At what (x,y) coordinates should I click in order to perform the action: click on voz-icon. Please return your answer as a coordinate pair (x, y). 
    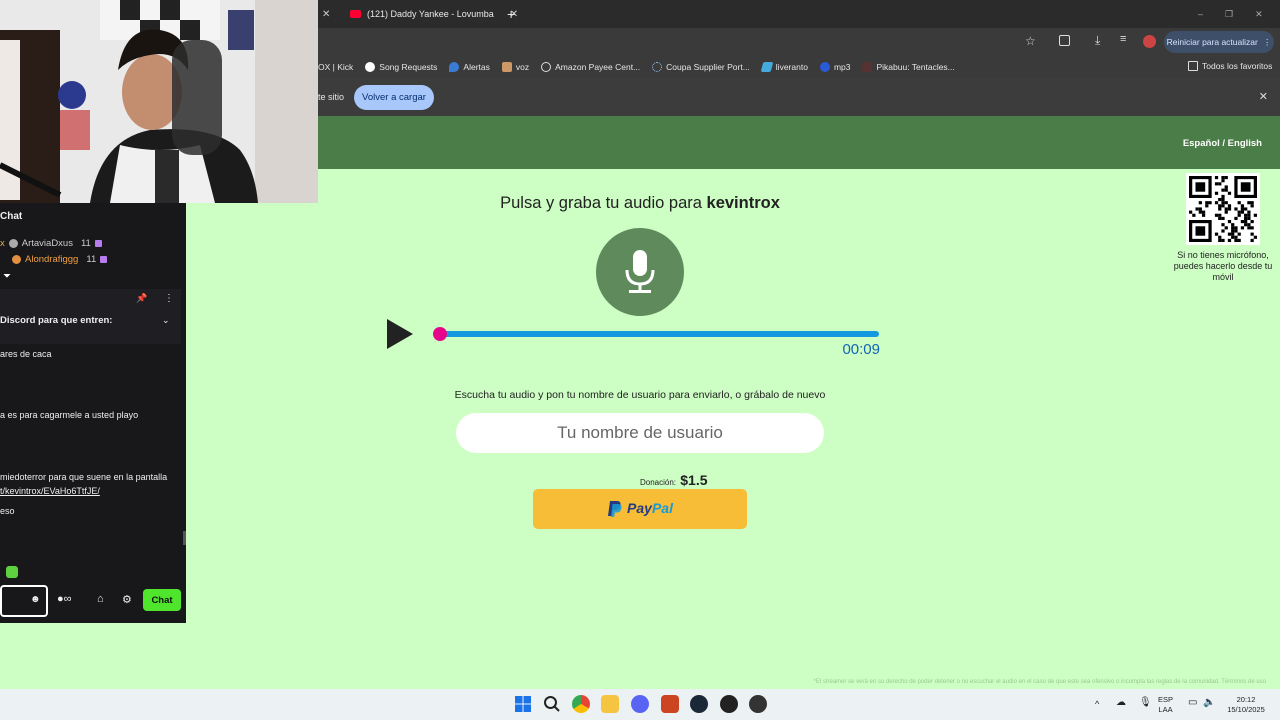
    Looking at the image, I should click on (506, 67).